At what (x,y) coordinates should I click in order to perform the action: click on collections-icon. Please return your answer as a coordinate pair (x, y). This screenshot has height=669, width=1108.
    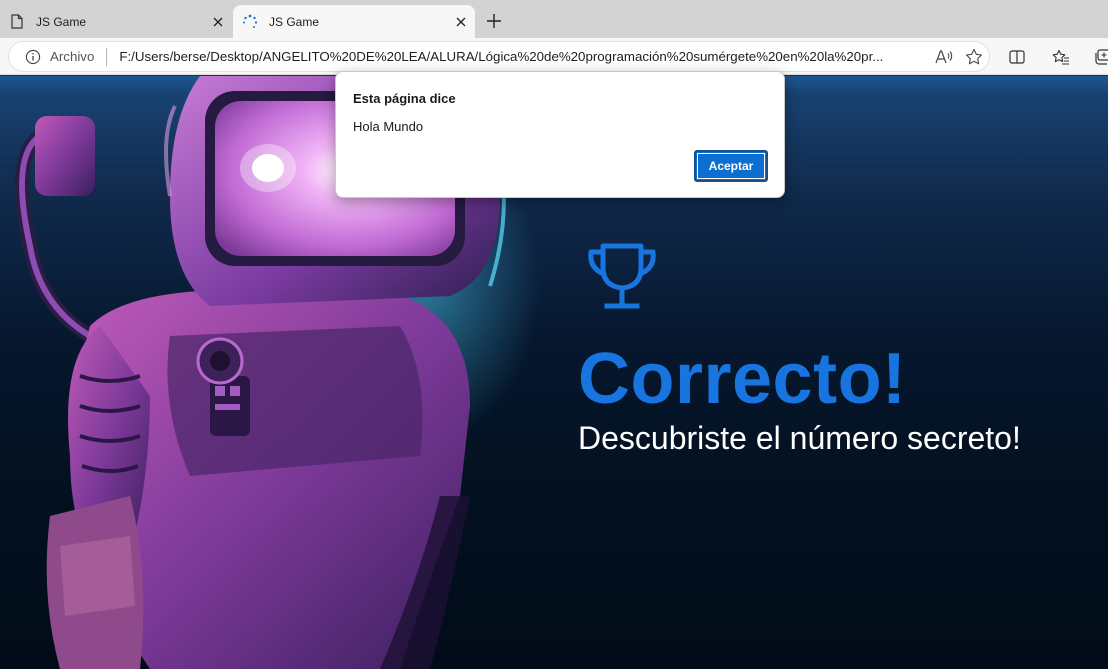
    Looking at the image, I should click on (1098, 57).